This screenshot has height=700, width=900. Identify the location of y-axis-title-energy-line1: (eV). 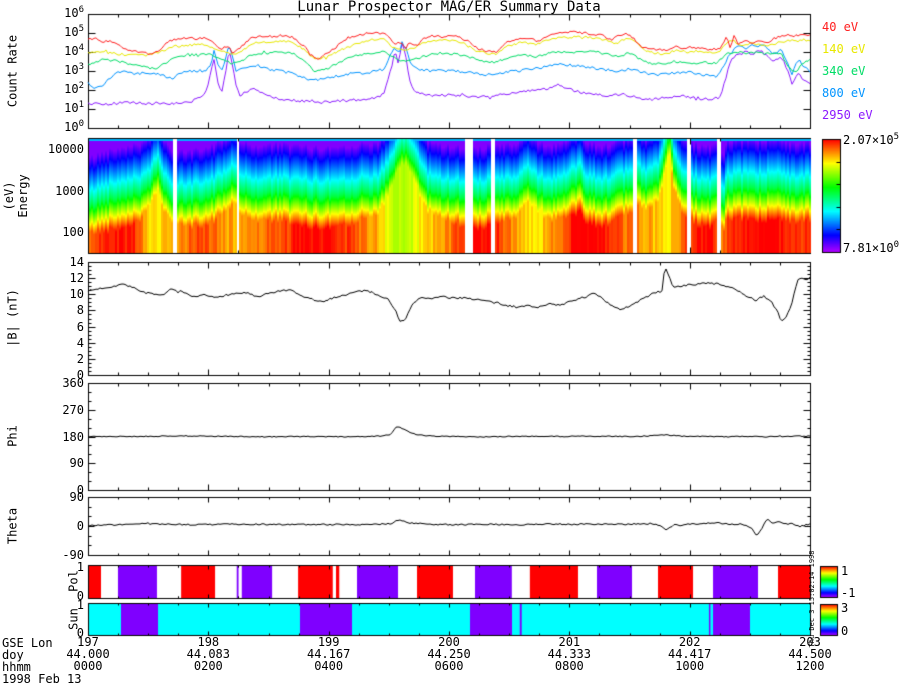
(9, 196).